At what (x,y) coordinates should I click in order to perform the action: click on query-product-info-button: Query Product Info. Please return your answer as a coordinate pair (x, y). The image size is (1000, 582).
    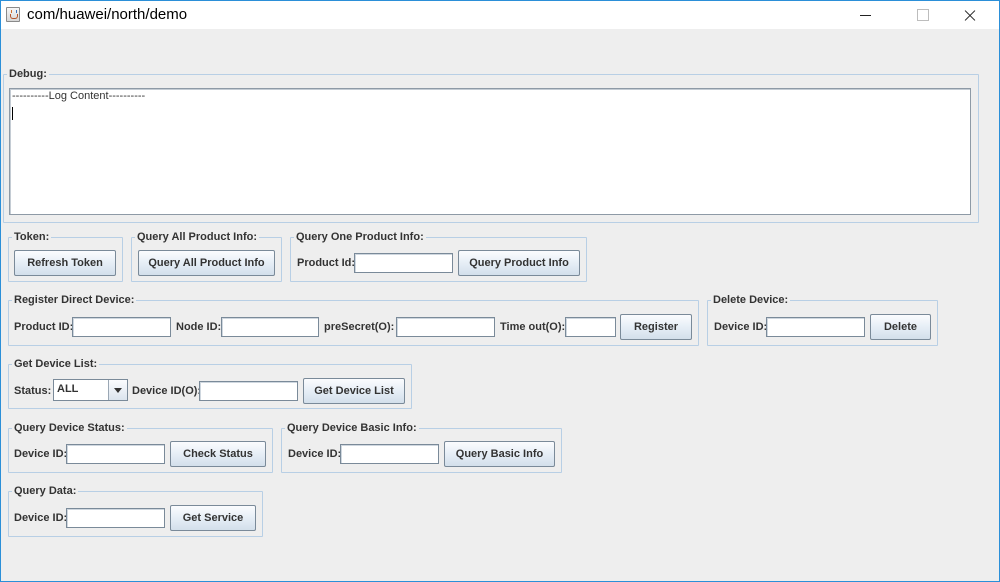
    Looking at the image, I should click on (519, 263).